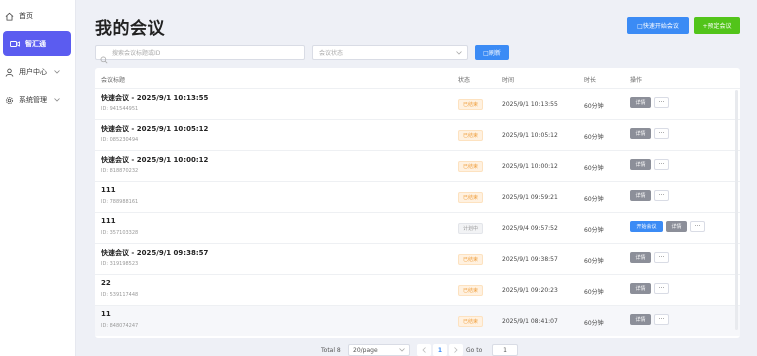 Image resolution: width=757 pixels, height=356 pixels. Describe the element at coordinates (530, 259) in the screenshot. I see `meeting-time: 2025/9/1 09:38:57` at that location.